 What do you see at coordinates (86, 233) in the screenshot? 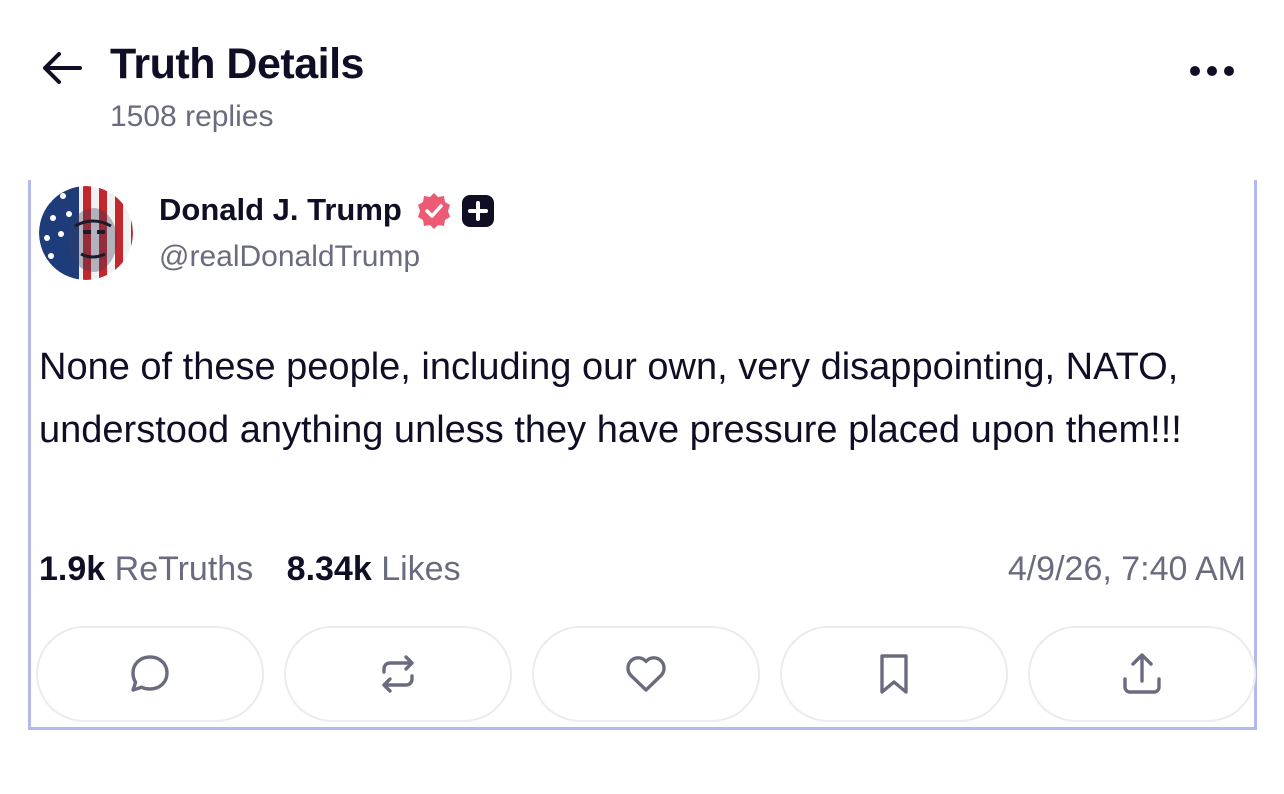
I see `avatar` at bounding box center [86, 233].